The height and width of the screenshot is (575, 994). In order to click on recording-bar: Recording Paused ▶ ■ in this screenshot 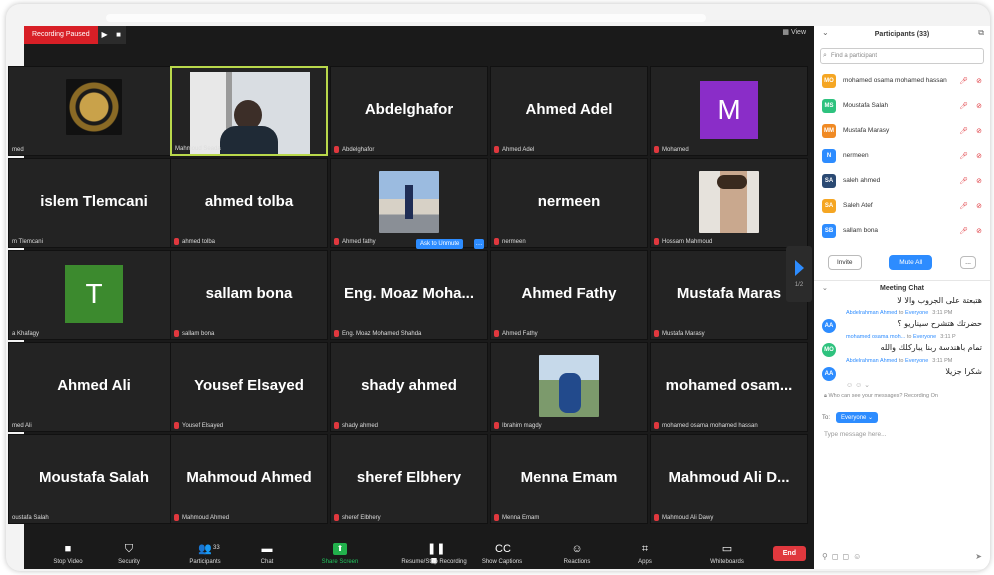, I will do `click(75, 35)`.